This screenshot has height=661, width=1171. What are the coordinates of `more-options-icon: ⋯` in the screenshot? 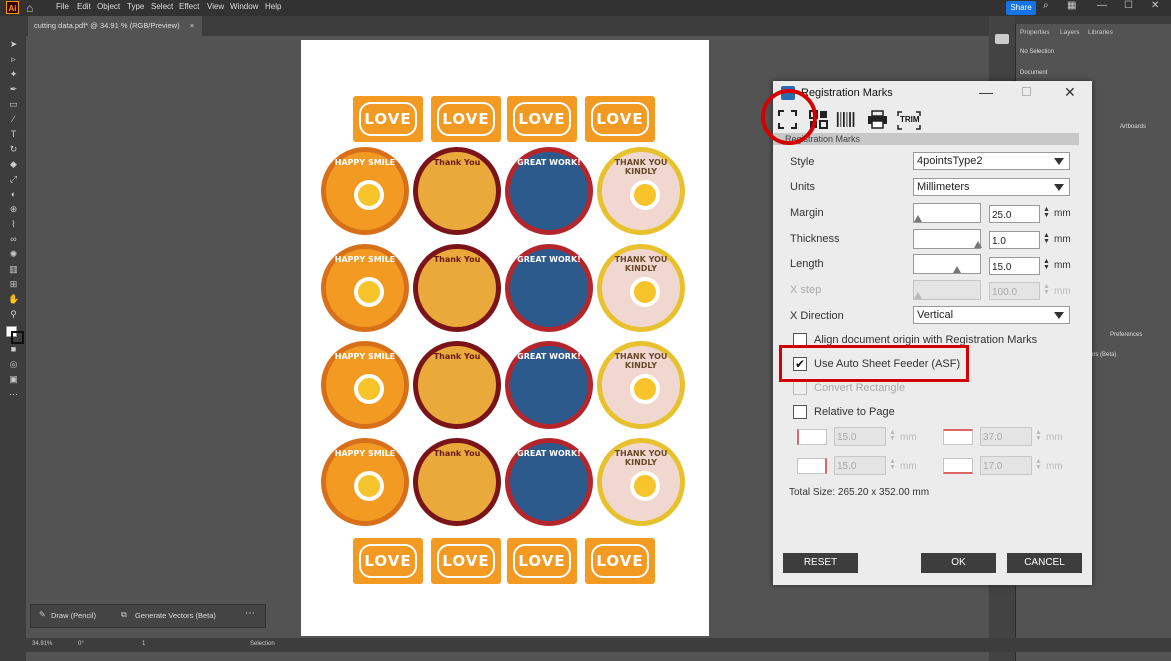 It's located at (250, 613).